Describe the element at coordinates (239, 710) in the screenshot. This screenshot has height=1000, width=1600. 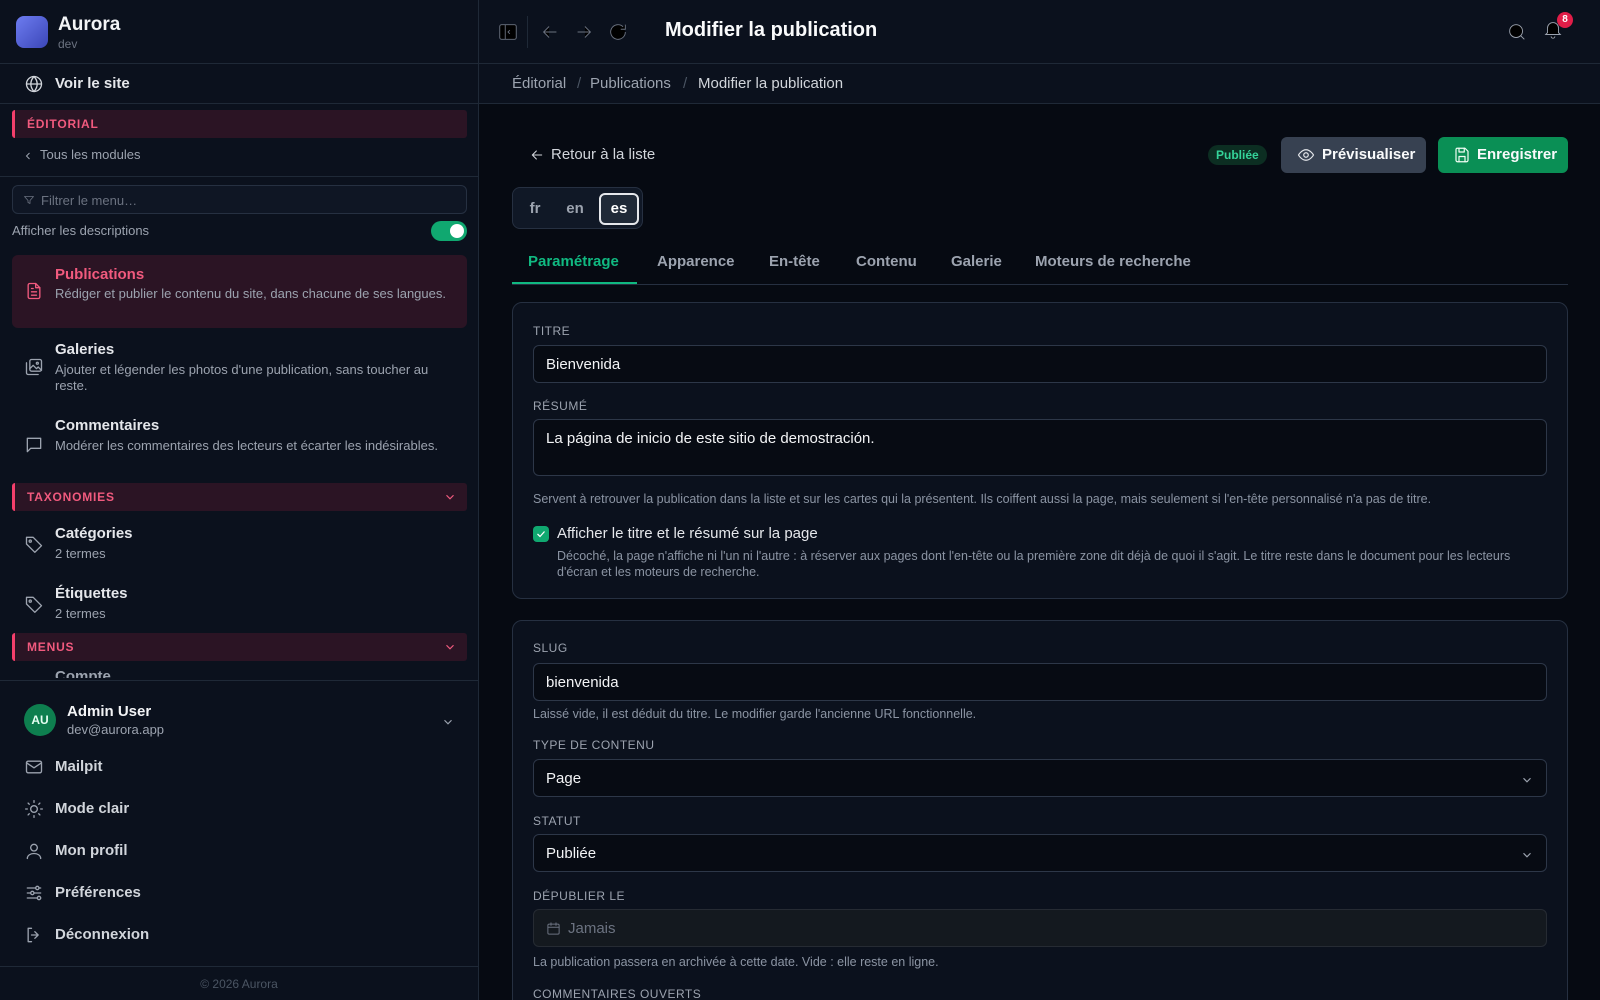
I see `user-menu: AU Admin User dev@aurora.app` at that location.